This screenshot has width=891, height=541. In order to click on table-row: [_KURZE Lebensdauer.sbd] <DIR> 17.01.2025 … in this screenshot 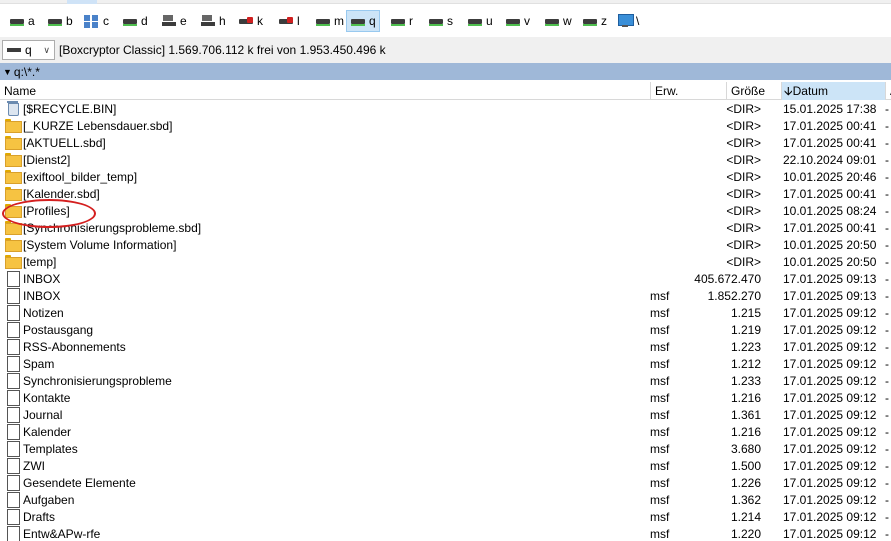, I will do `click(445, 126)`.